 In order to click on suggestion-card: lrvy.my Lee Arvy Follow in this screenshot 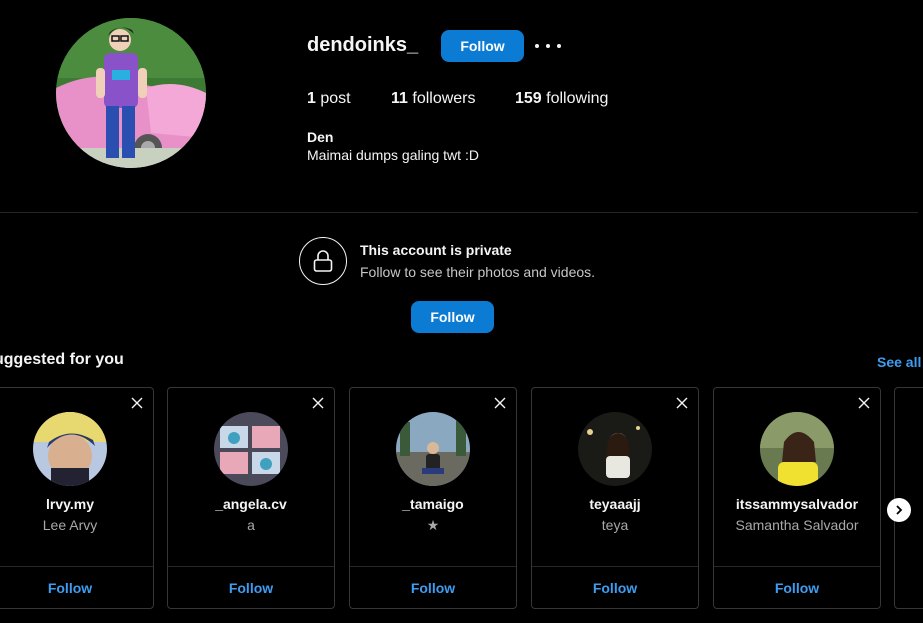, I will do `click(77, 498)`.